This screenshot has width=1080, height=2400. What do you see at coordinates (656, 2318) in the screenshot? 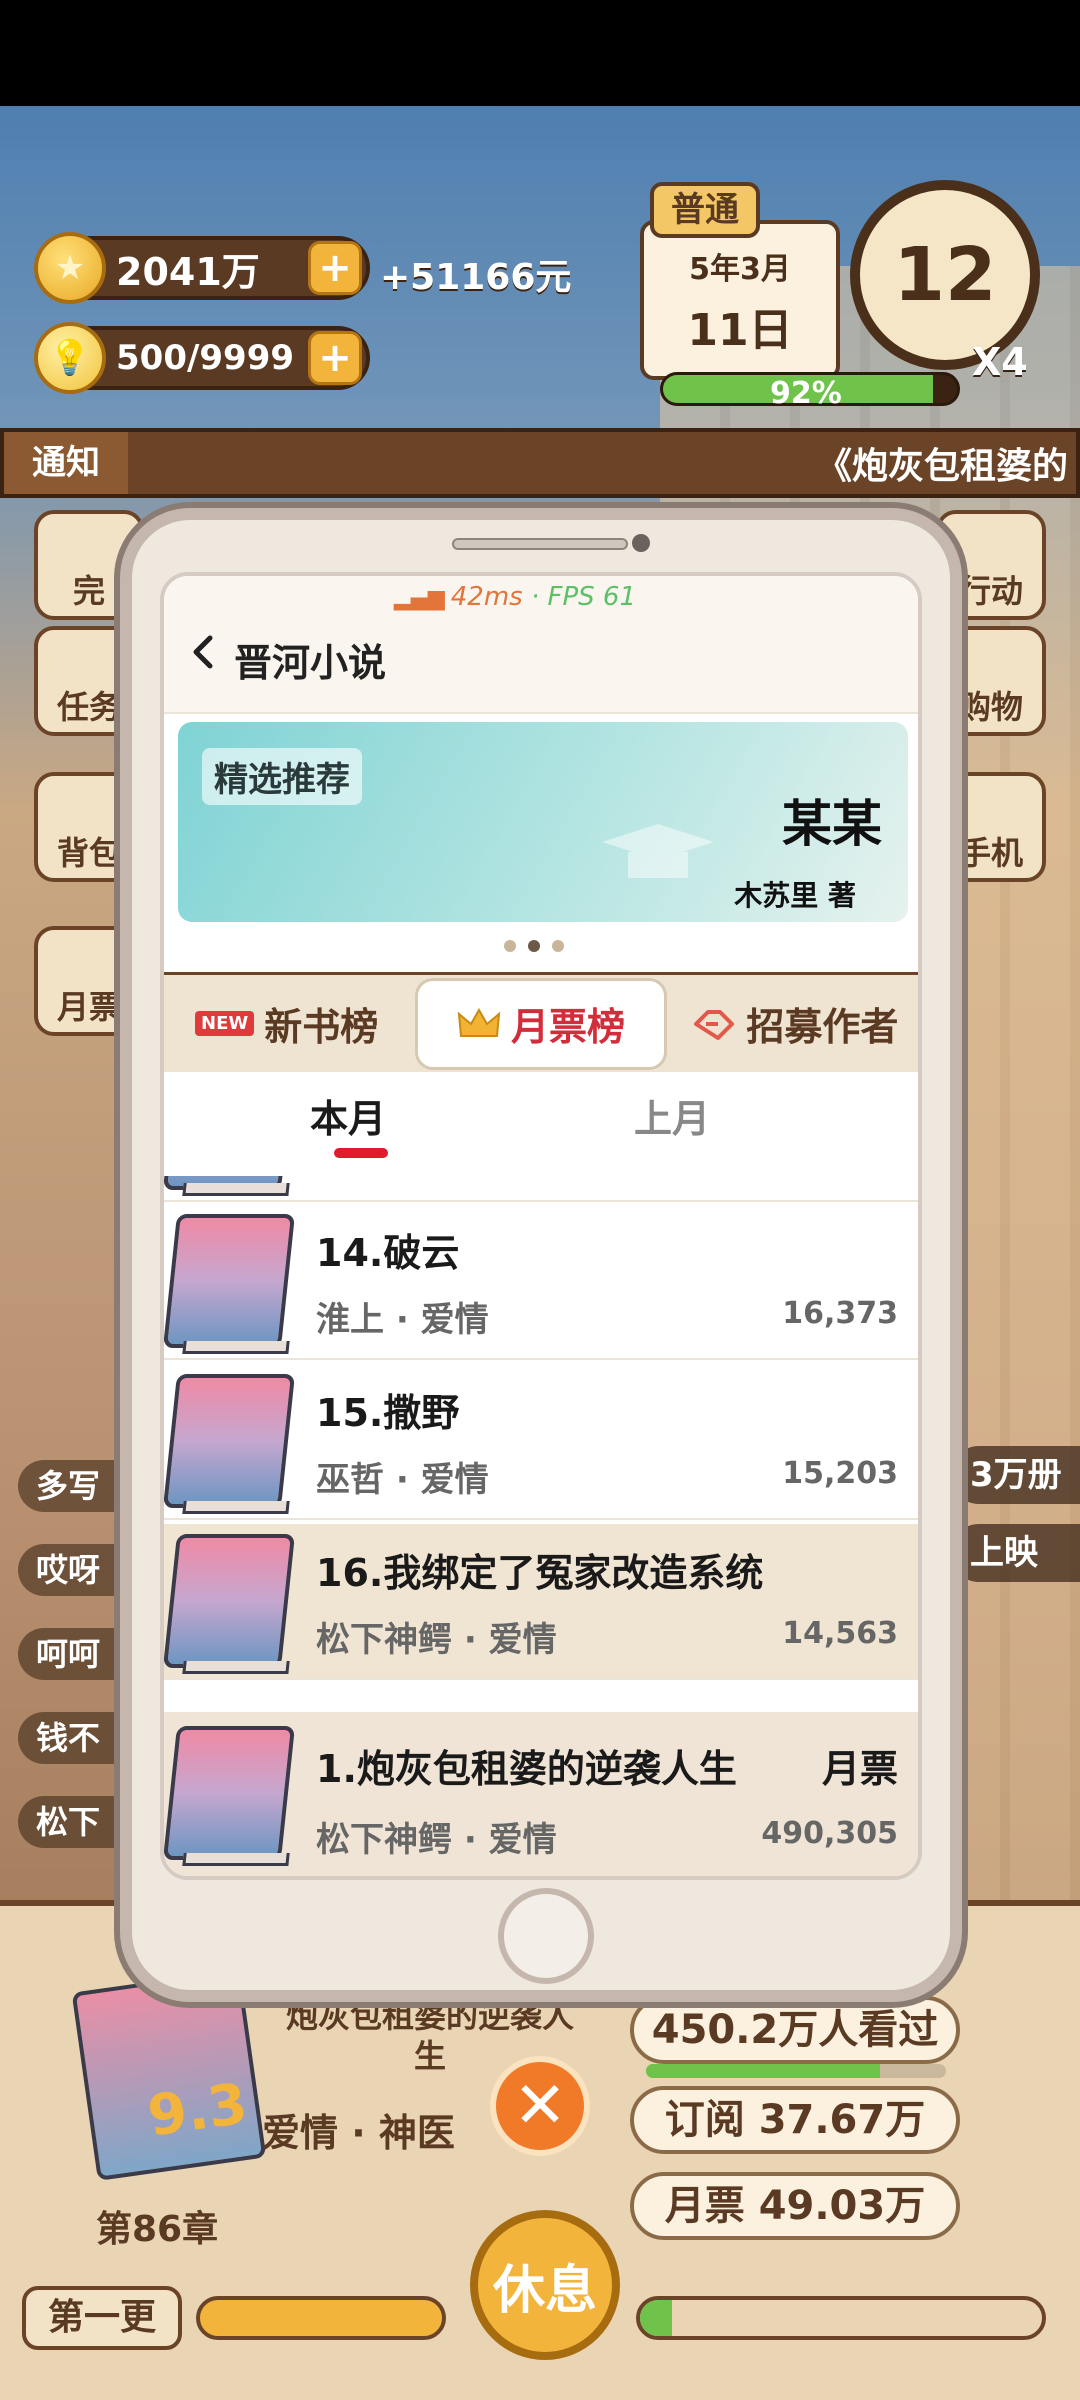
I see `writing-progress-fill` at bounding box center [656, 2318].